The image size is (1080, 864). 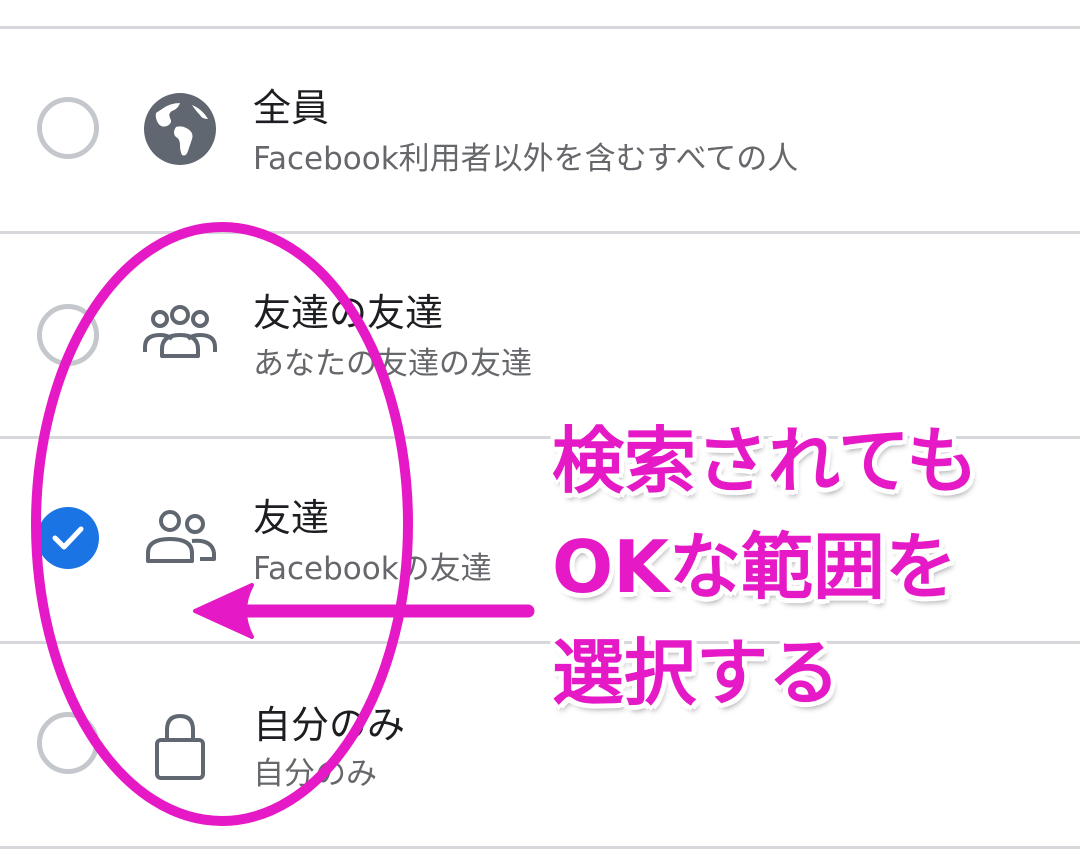 I want to click on globe-icon, so click(x=180, y=129).